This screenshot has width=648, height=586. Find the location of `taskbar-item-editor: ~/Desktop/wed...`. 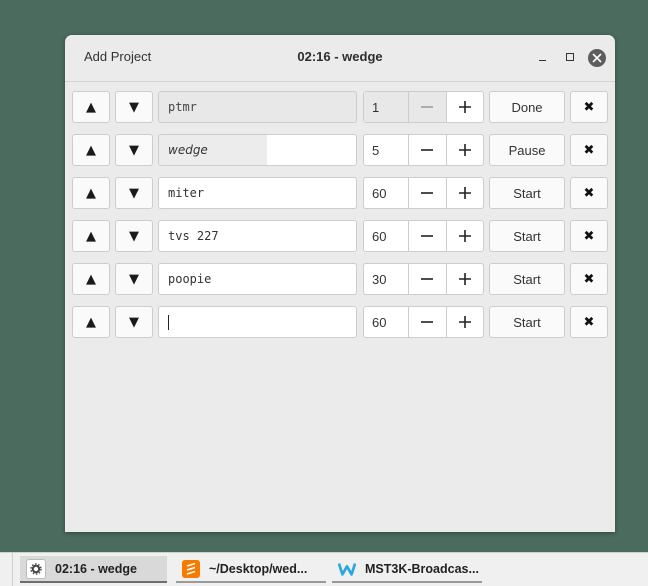

taskbar-item-editor: ~/Desktop/wed... is located at coordinates (251, 569).